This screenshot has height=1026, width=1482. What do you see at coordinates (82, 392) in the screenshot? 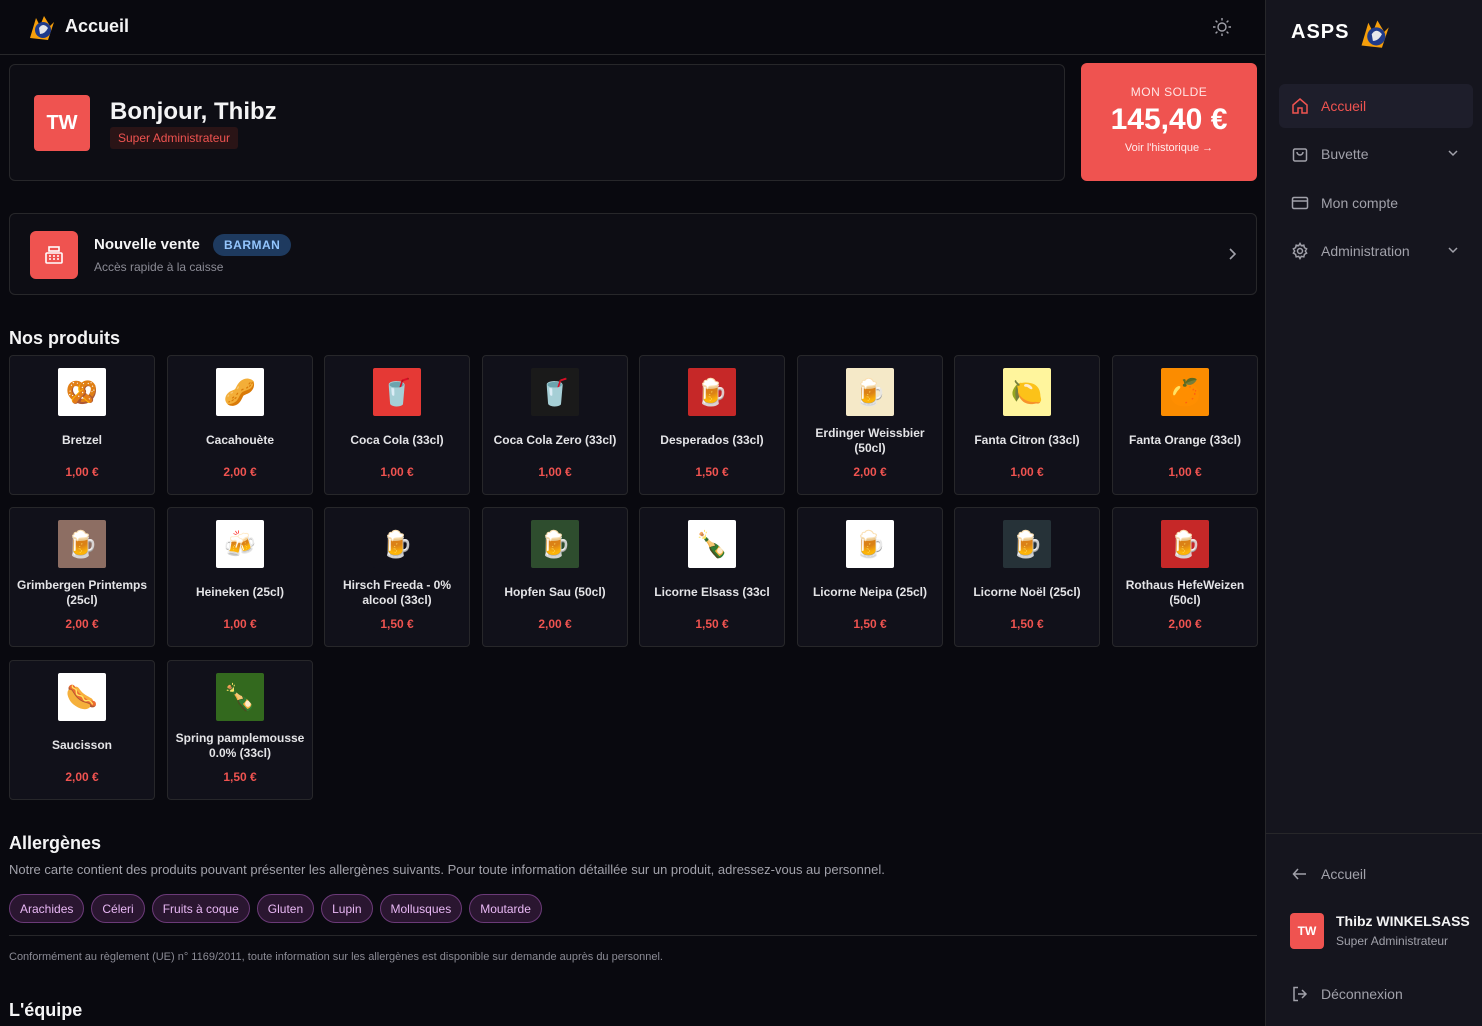
I see `product-image: 🥨` at bounding box center [82, 392].